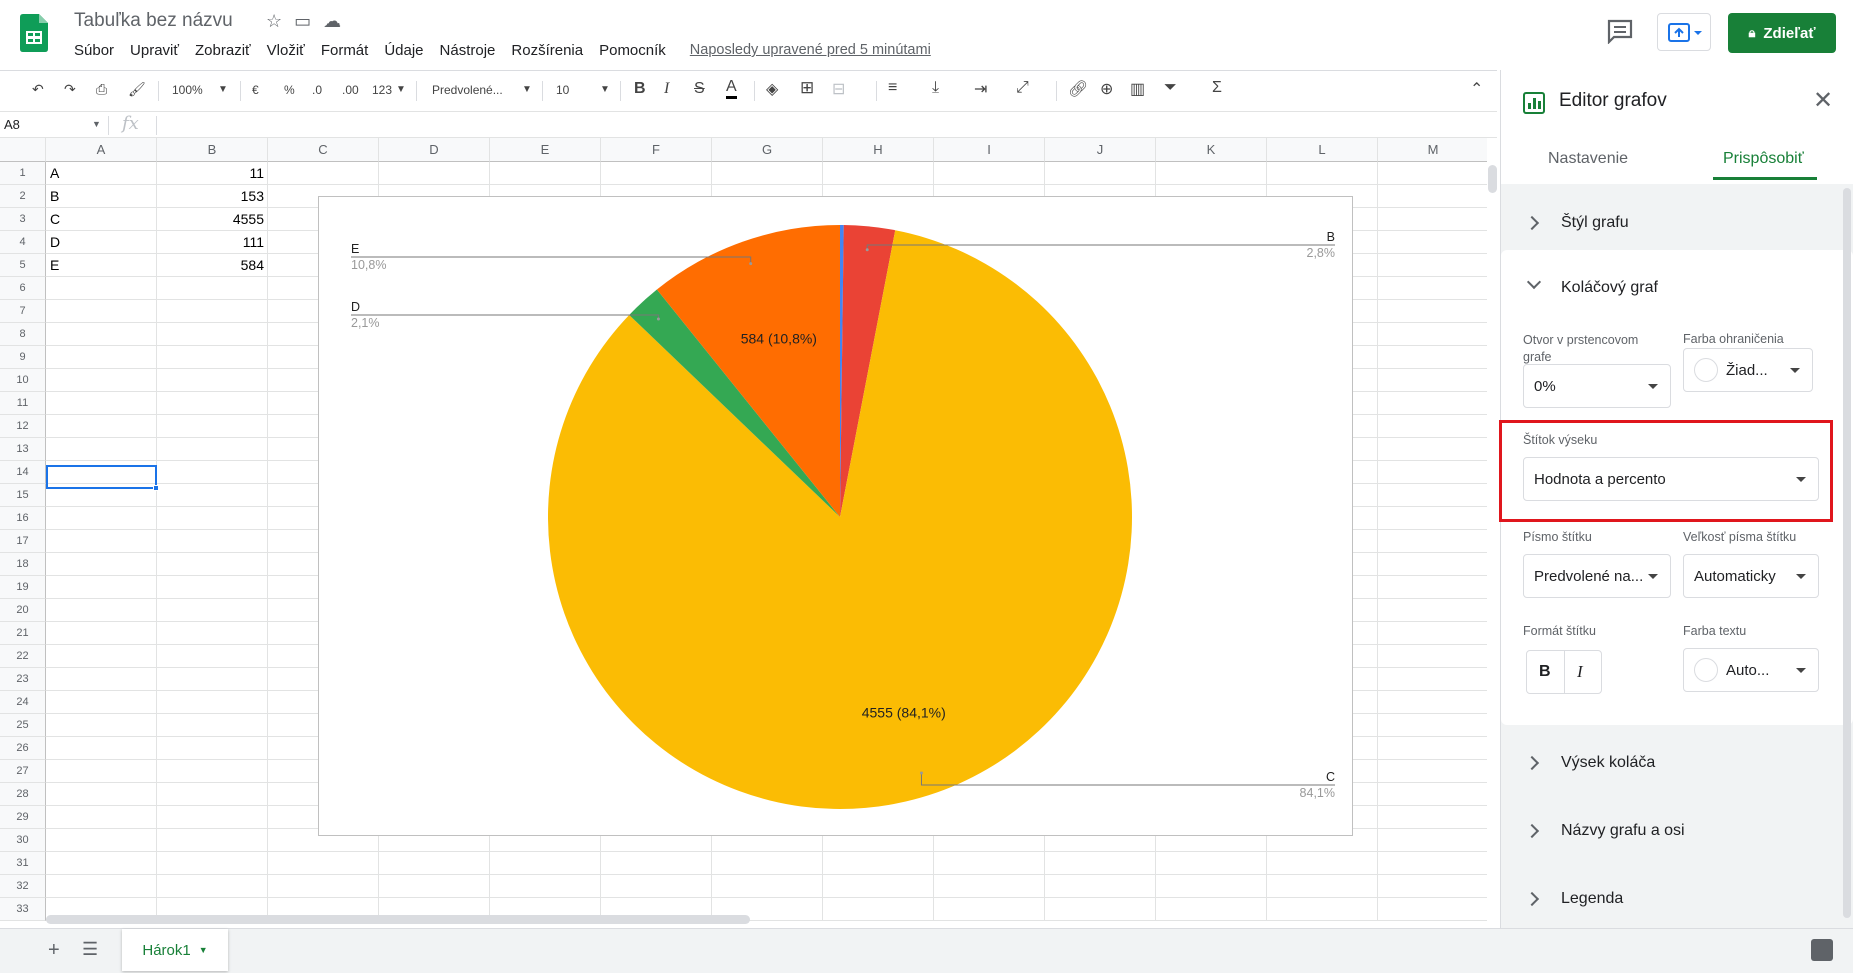  Describe the element at coordinates (1106, 89) in the screenshot. I see `comment-add-icon: ⊕` at that location.